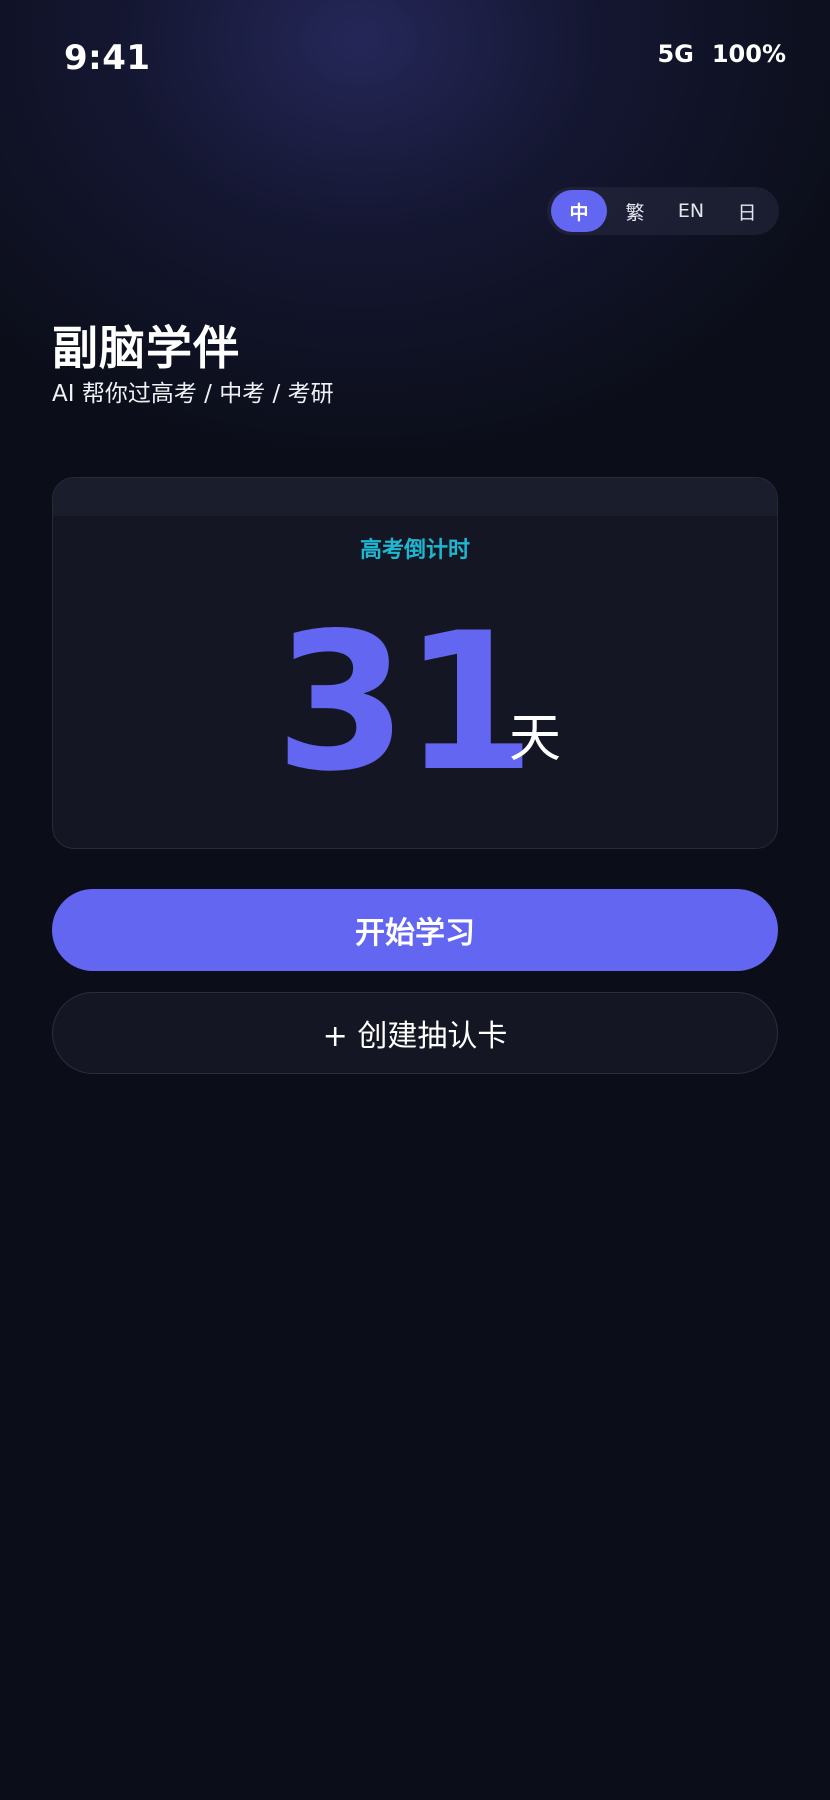  What do you see at coordinates (415, 1033) in the screenshot?
I see `create-flashcard-button: + 创建抽认卡` at bounding box center [415, 1033].